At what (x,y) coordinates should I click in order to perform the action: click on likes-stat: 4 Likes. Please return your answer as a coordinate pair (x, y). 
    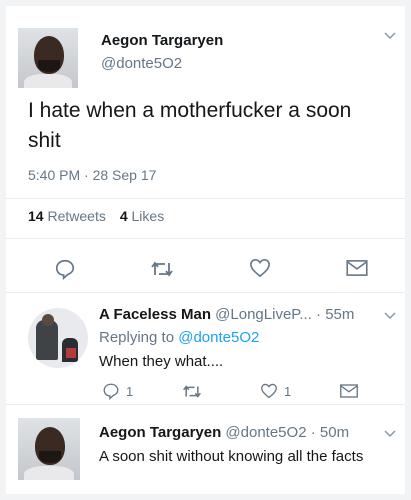
    Looking at the image, I should click on (142, 216).